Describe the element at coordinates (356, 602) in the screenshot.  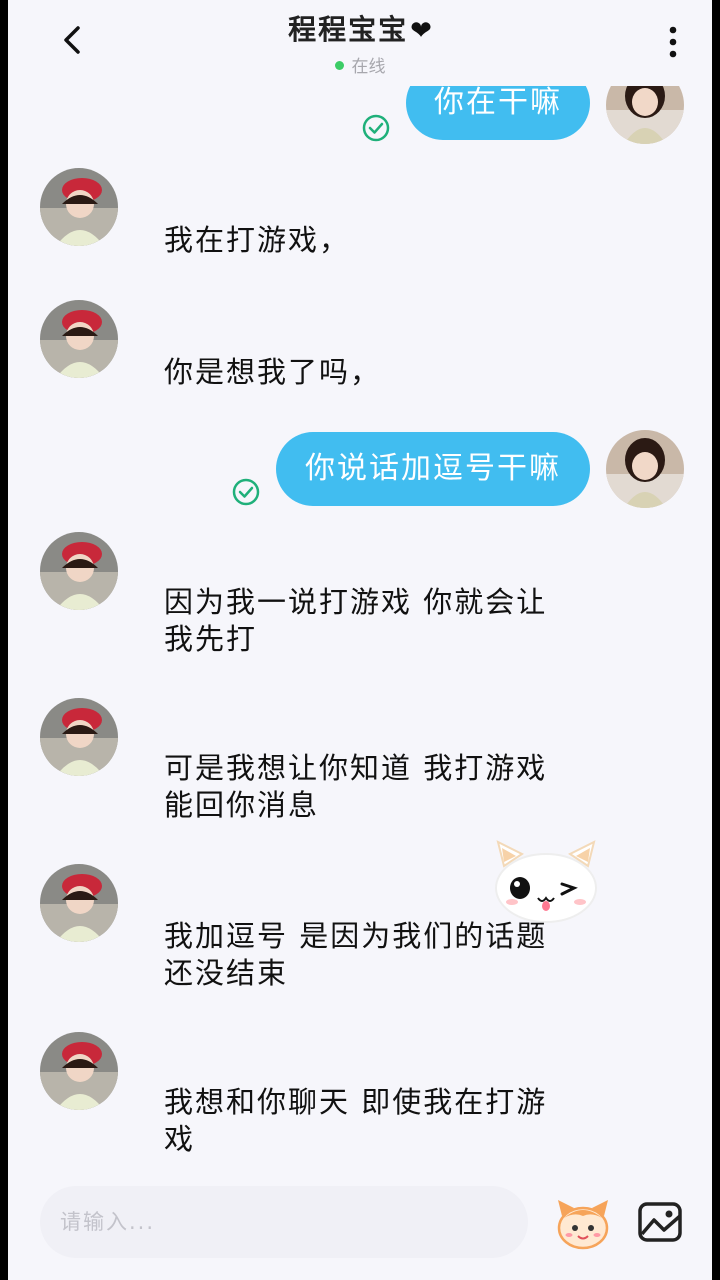
I see `message-line: 因为我一说打游戏 你就会让` at that location.